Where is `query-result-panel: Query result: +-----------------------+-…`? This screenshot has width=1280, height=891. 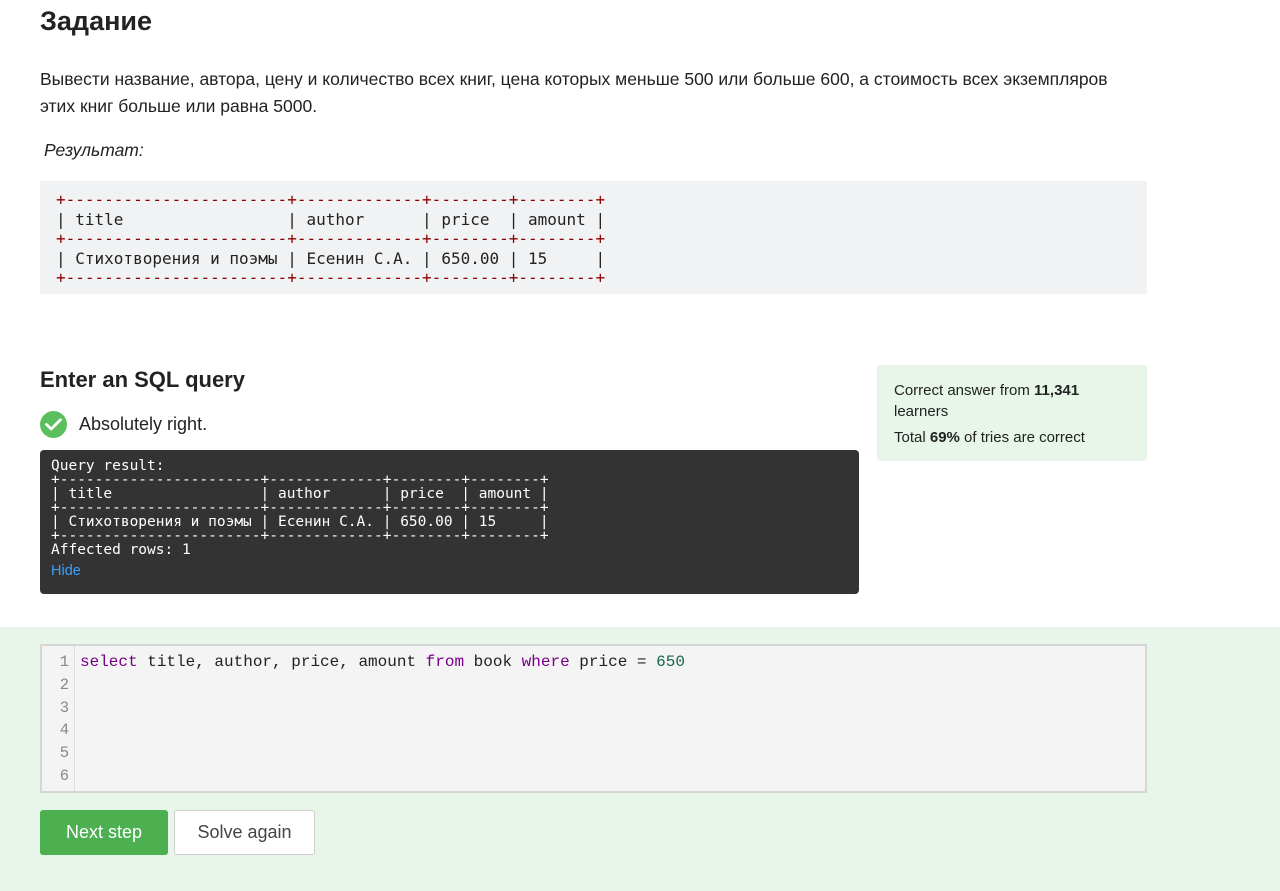
query-result-panel: Query result: +-----------------------+-… is located at coordinates (449, 522).